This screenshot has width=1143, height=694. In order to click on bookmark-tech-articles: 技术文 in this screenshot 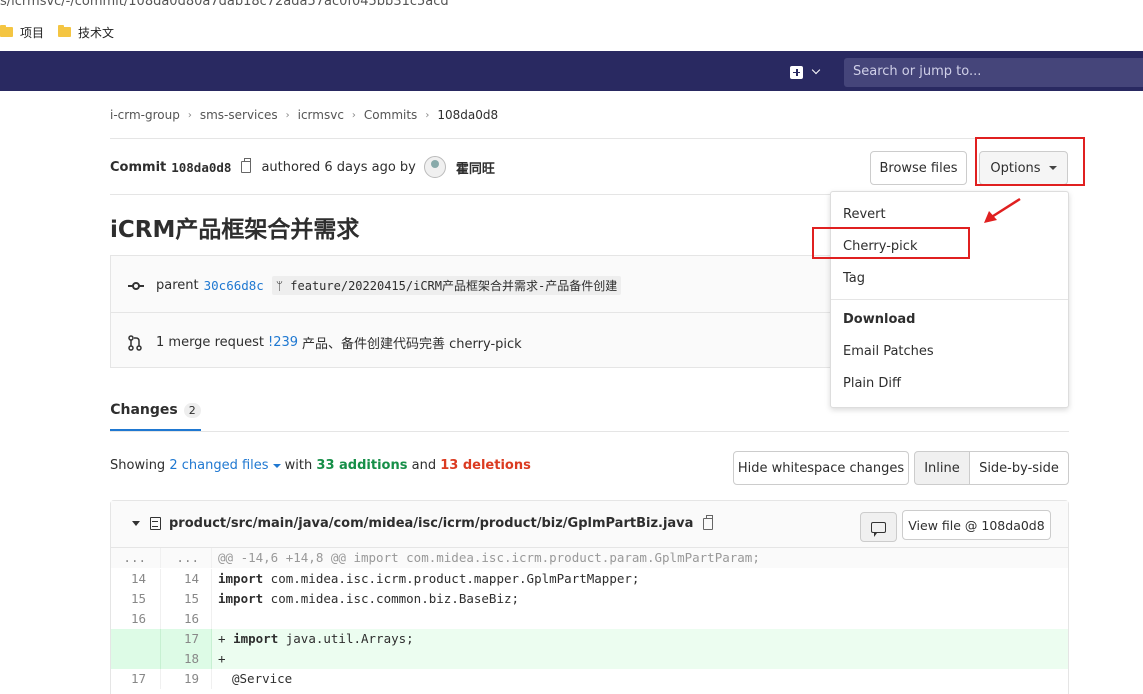, I will do `click(86, 32)`.